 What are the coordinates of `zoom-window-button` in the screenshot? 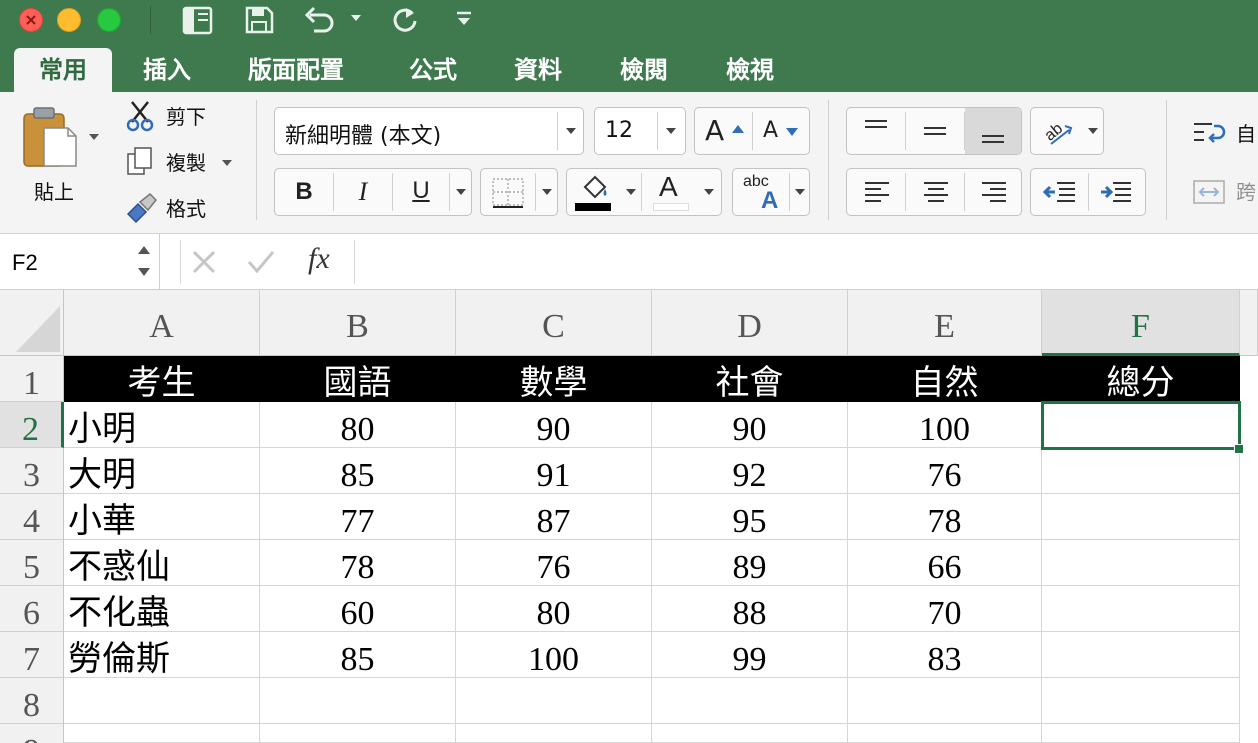 It's located at (109, 20).